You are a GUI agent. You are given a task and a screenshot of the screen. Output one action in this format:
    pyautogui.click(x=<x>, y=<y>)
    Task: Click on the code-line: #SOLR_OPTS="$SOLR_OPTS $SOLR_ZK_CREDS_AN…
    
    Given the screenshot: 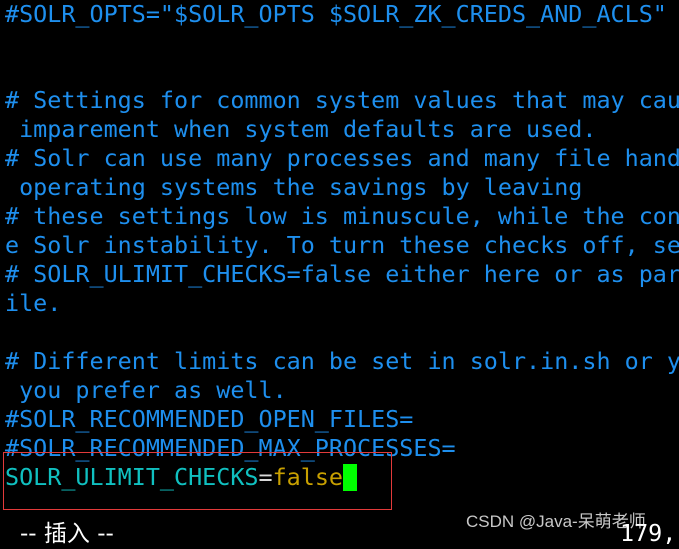 What is the action you would take?
    pyautogui.click(x=336, y=14)
    